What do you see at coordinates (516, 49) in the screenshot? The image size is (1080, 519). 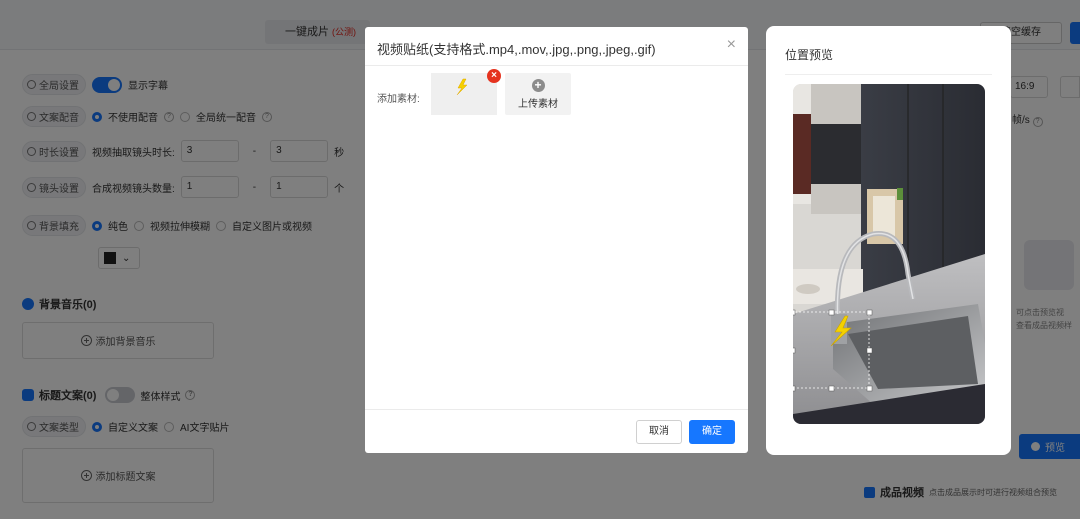 I see `dialog-title: 视频贴纸(支持格式.mp4,.mov,.jpg,.png,.jpeg,.gif)` at bounding box center [516, 49].